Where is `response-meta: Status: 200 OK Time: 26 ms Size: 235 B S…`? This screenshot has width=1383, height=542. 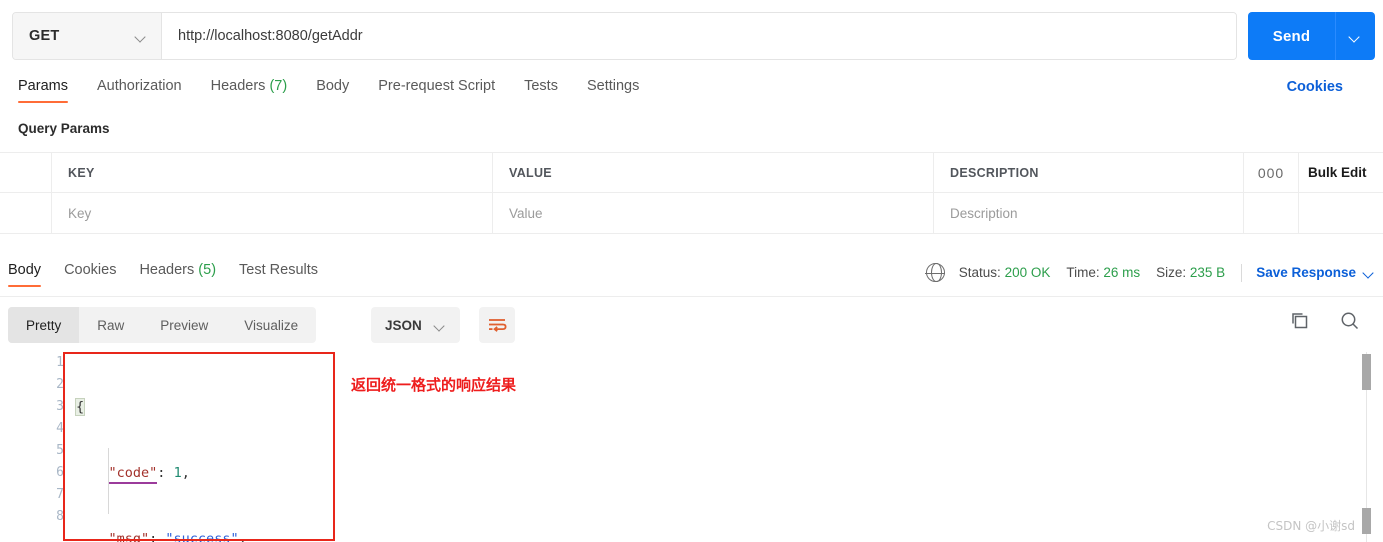
response-meta: Status: 200 OK Time: 26 ms Size: 235 B S… is located at coordinates (1150, 272).